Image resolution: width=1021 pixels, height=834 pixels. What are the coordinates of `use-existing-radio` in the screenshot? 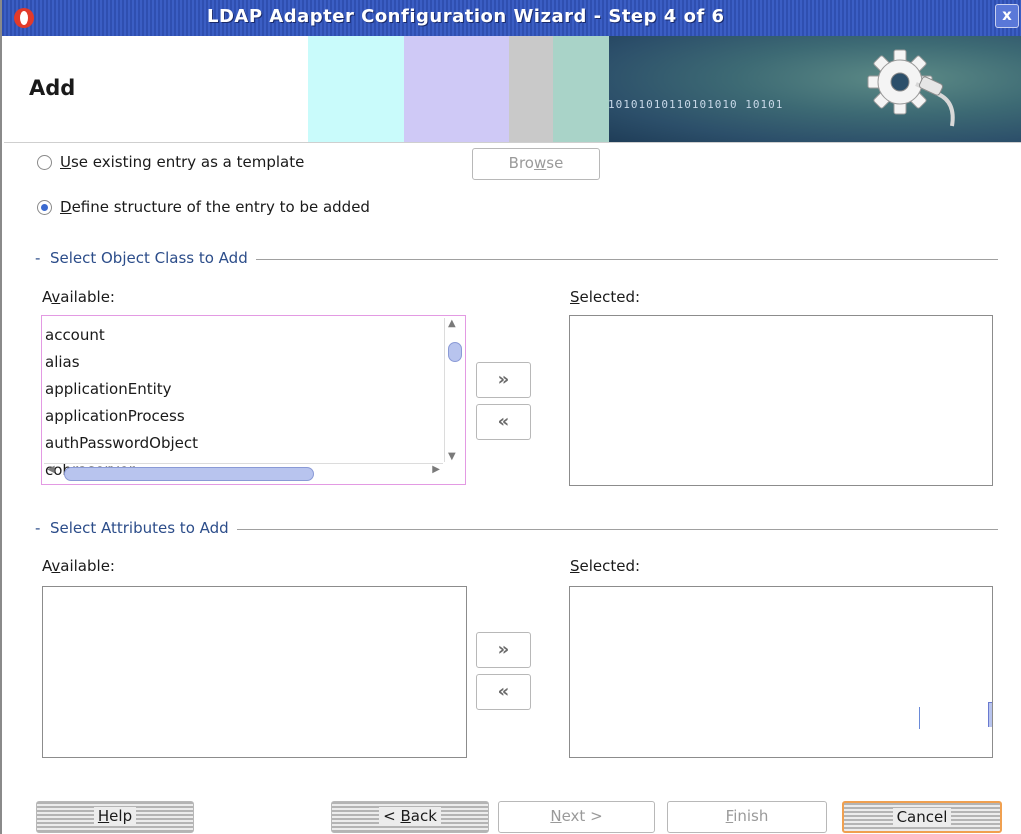 It's located at (44, 162).